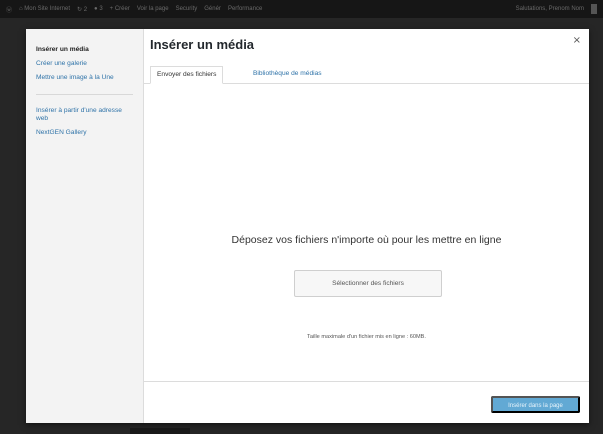  Describe the element at coordinates (9, 9) in the screenshot. I see `wordpress-logo-icon: ⓦ` at that location.